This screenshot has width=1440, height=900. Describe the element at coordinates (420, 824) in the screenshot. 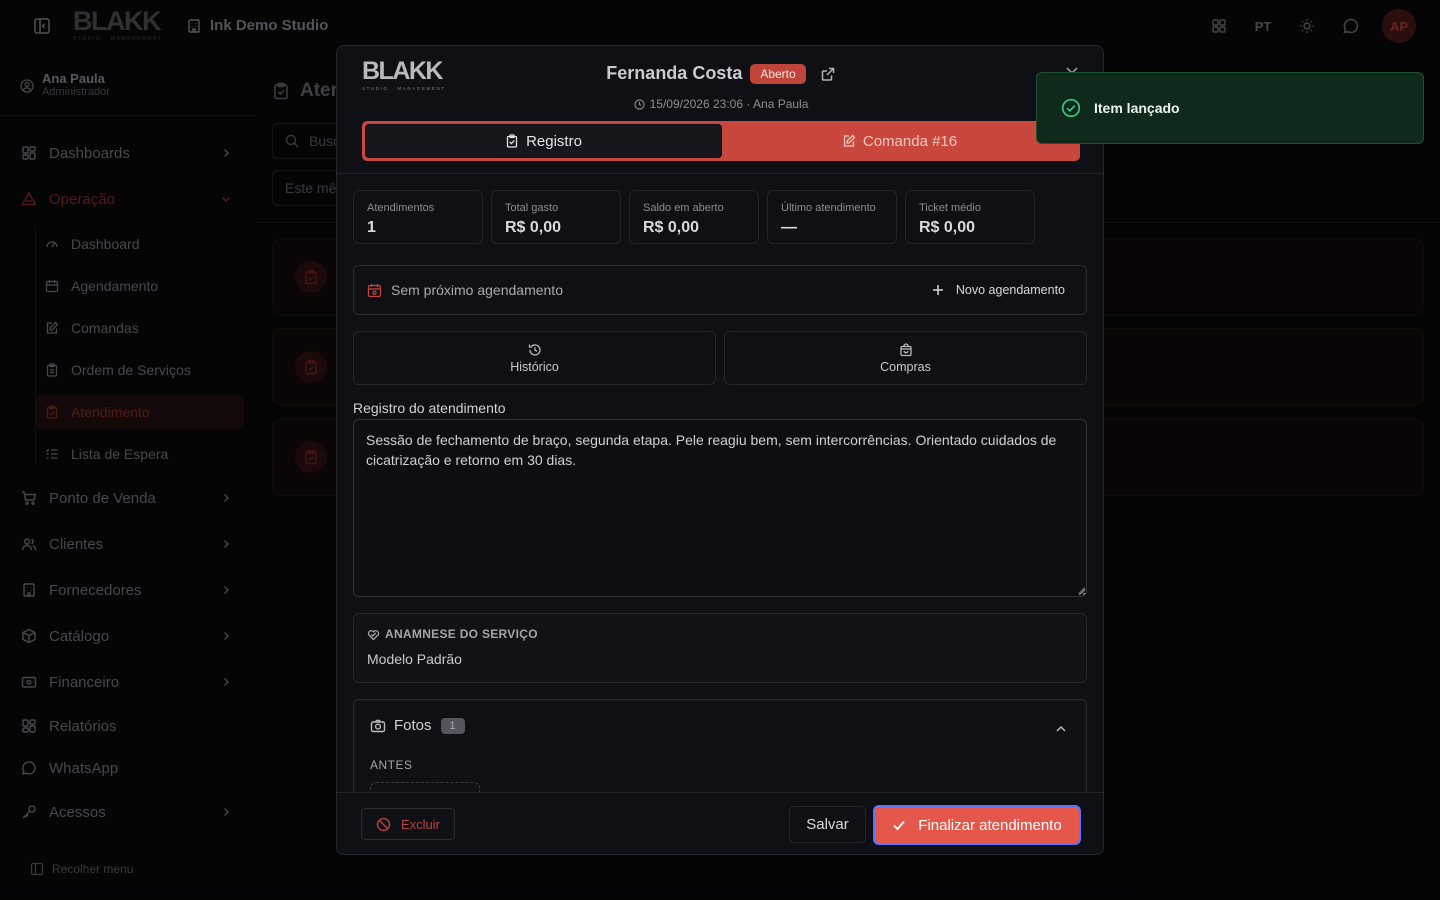

I see `delete-label: Excluir` at that location.